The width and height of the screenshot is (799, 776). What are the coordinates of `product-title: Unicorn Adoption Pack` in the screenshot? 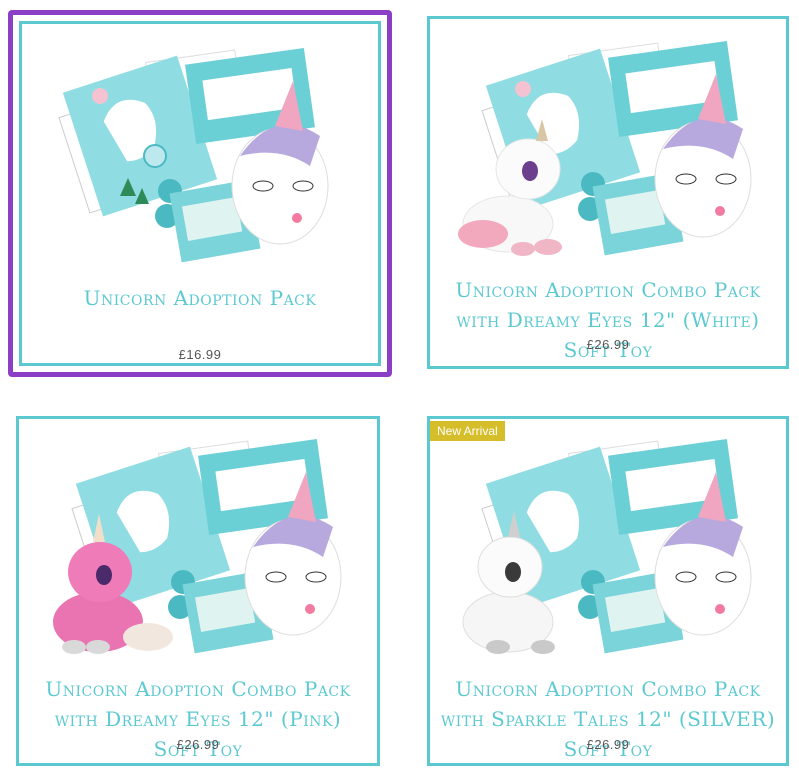 It's located at (200, 298).